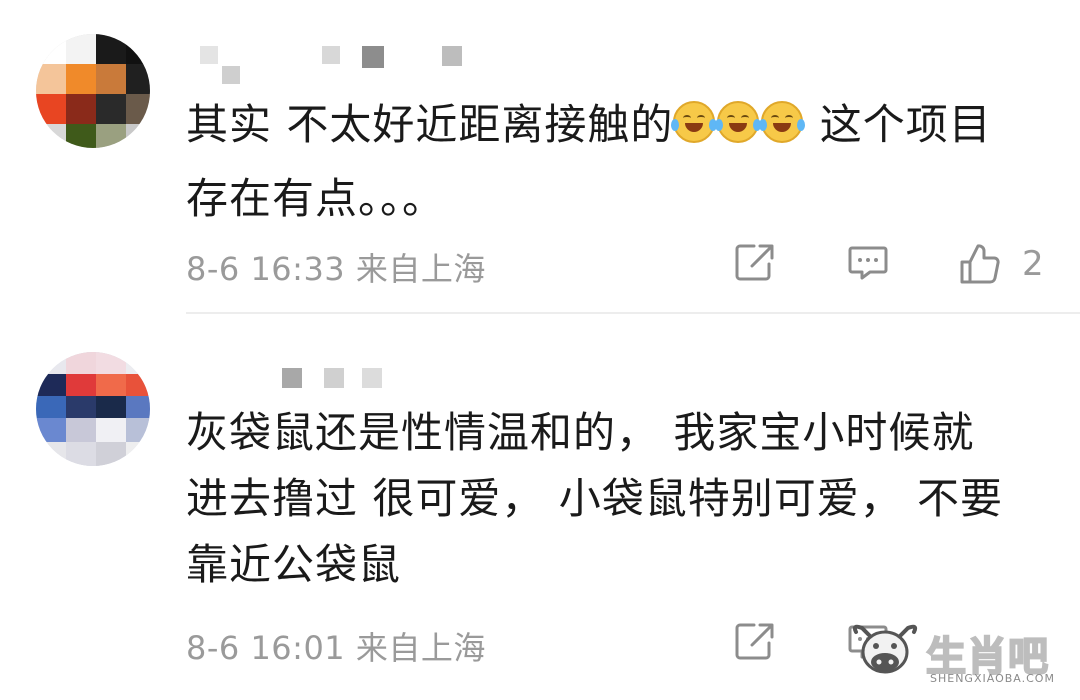 The image size is (1080, 700). What do you see at coordinates (633, 313) in the screenshot?
I see `divider` at bounding box center [633, 313].